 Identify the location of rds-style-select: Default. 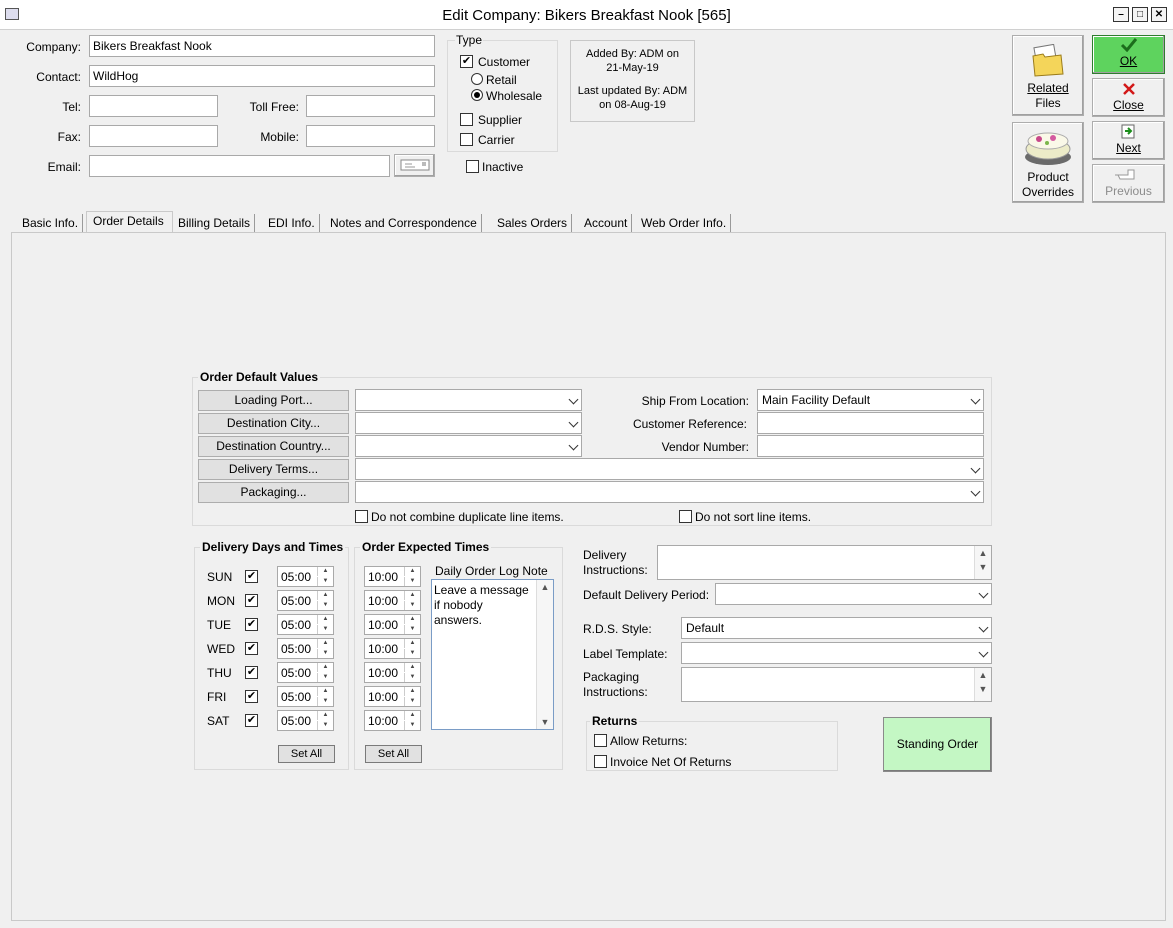
(836, 628).